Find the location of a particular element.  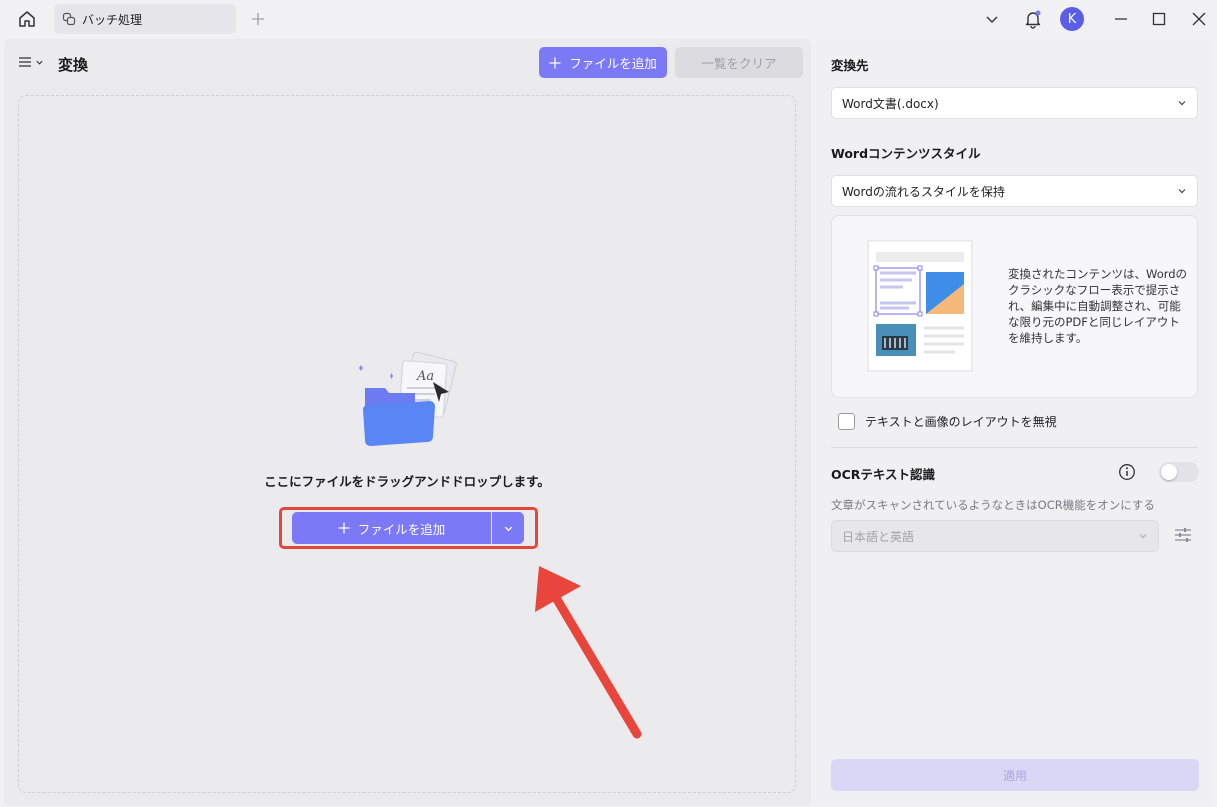

page-title: 変換 is located at coordinates (73, 65).